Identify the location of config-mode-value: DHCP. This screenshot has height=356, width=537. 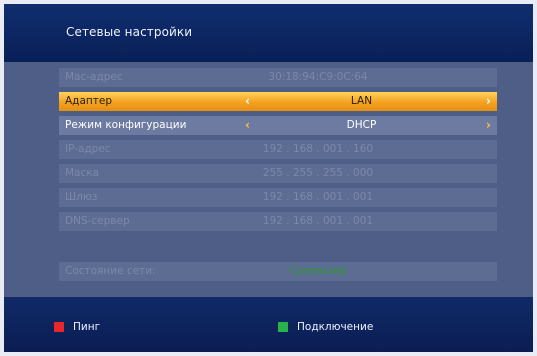
(361, 125).